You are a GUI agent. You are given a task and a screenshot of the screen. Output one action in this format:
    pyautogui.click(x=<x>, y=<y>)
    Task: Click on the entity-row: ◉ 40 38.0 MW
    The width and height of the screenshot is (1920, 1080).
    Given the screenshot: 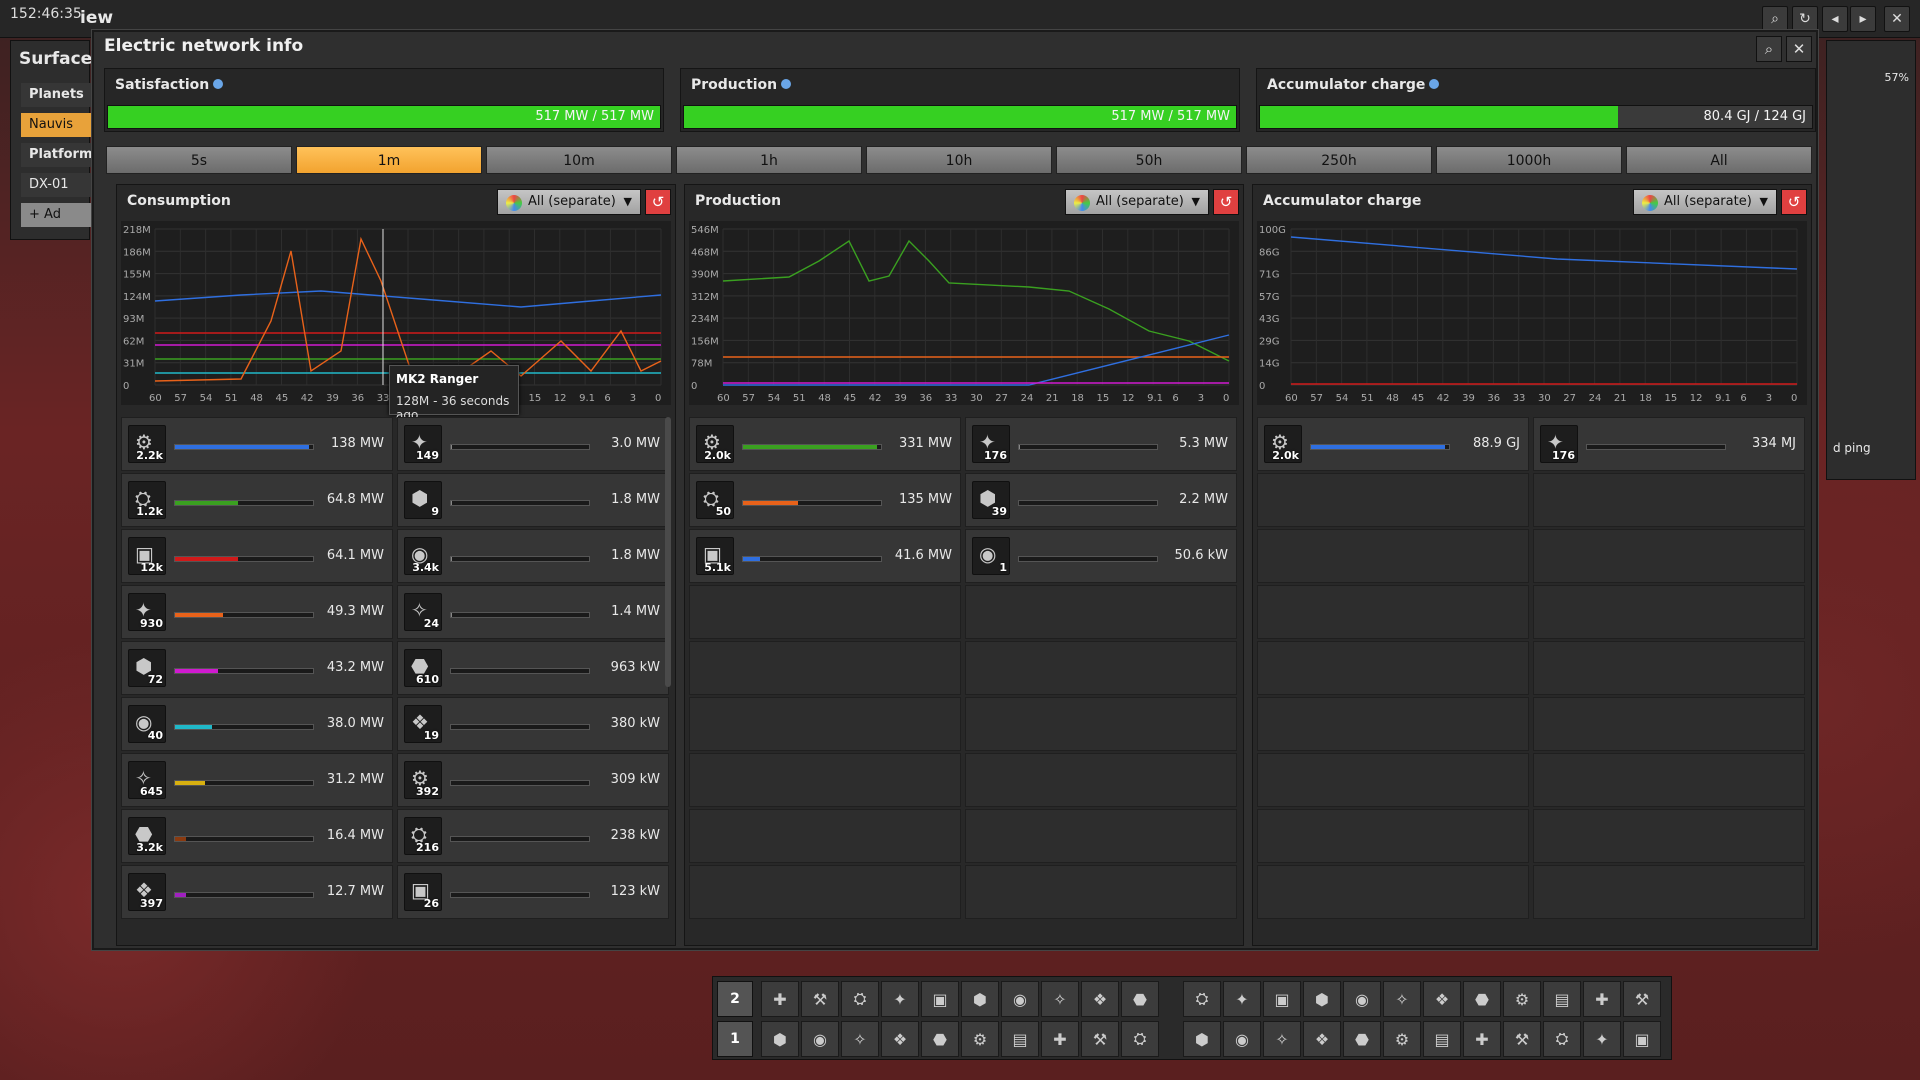 What is the action you would take?
    pyautogui.click(x=257, y=724)
    